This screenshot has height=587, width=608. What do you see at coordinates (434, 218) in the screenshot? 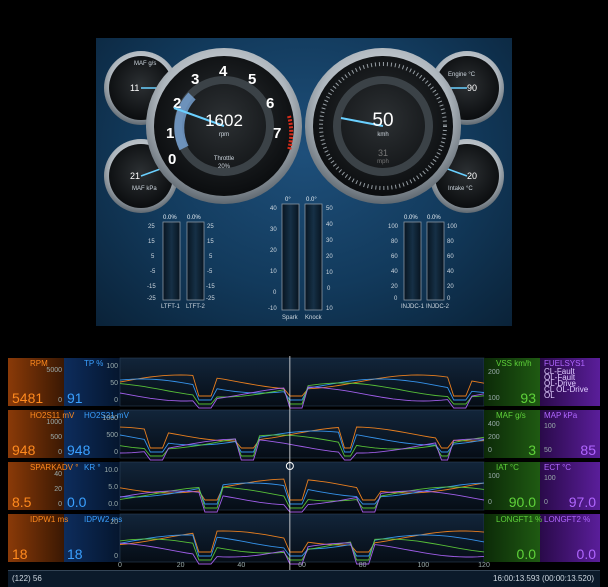
I see `injdc2-pct: 0.0%` at bounding box center [434, 218].